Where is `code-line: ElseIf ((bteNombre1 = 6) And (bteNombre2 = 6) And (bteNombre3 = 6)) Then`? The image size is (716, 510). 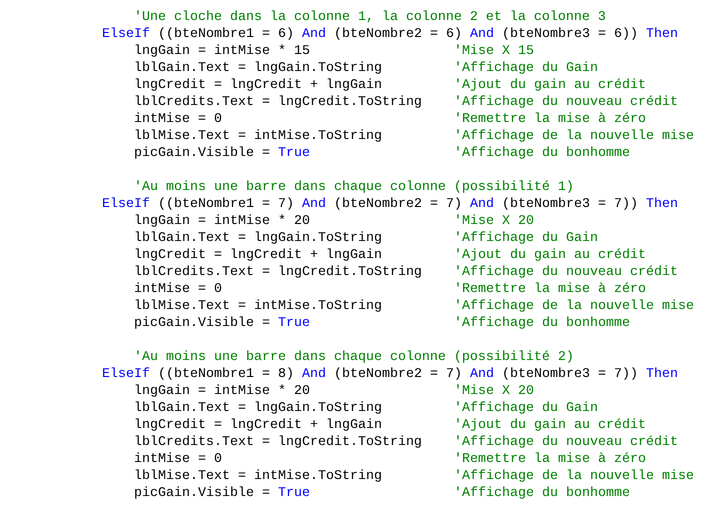 code-line: ElseIf ((bteNombre1 = 6) And (bteNombre2 = 6) And (bteNombre3 = 6)) Then is located at coordinates (390, 34).